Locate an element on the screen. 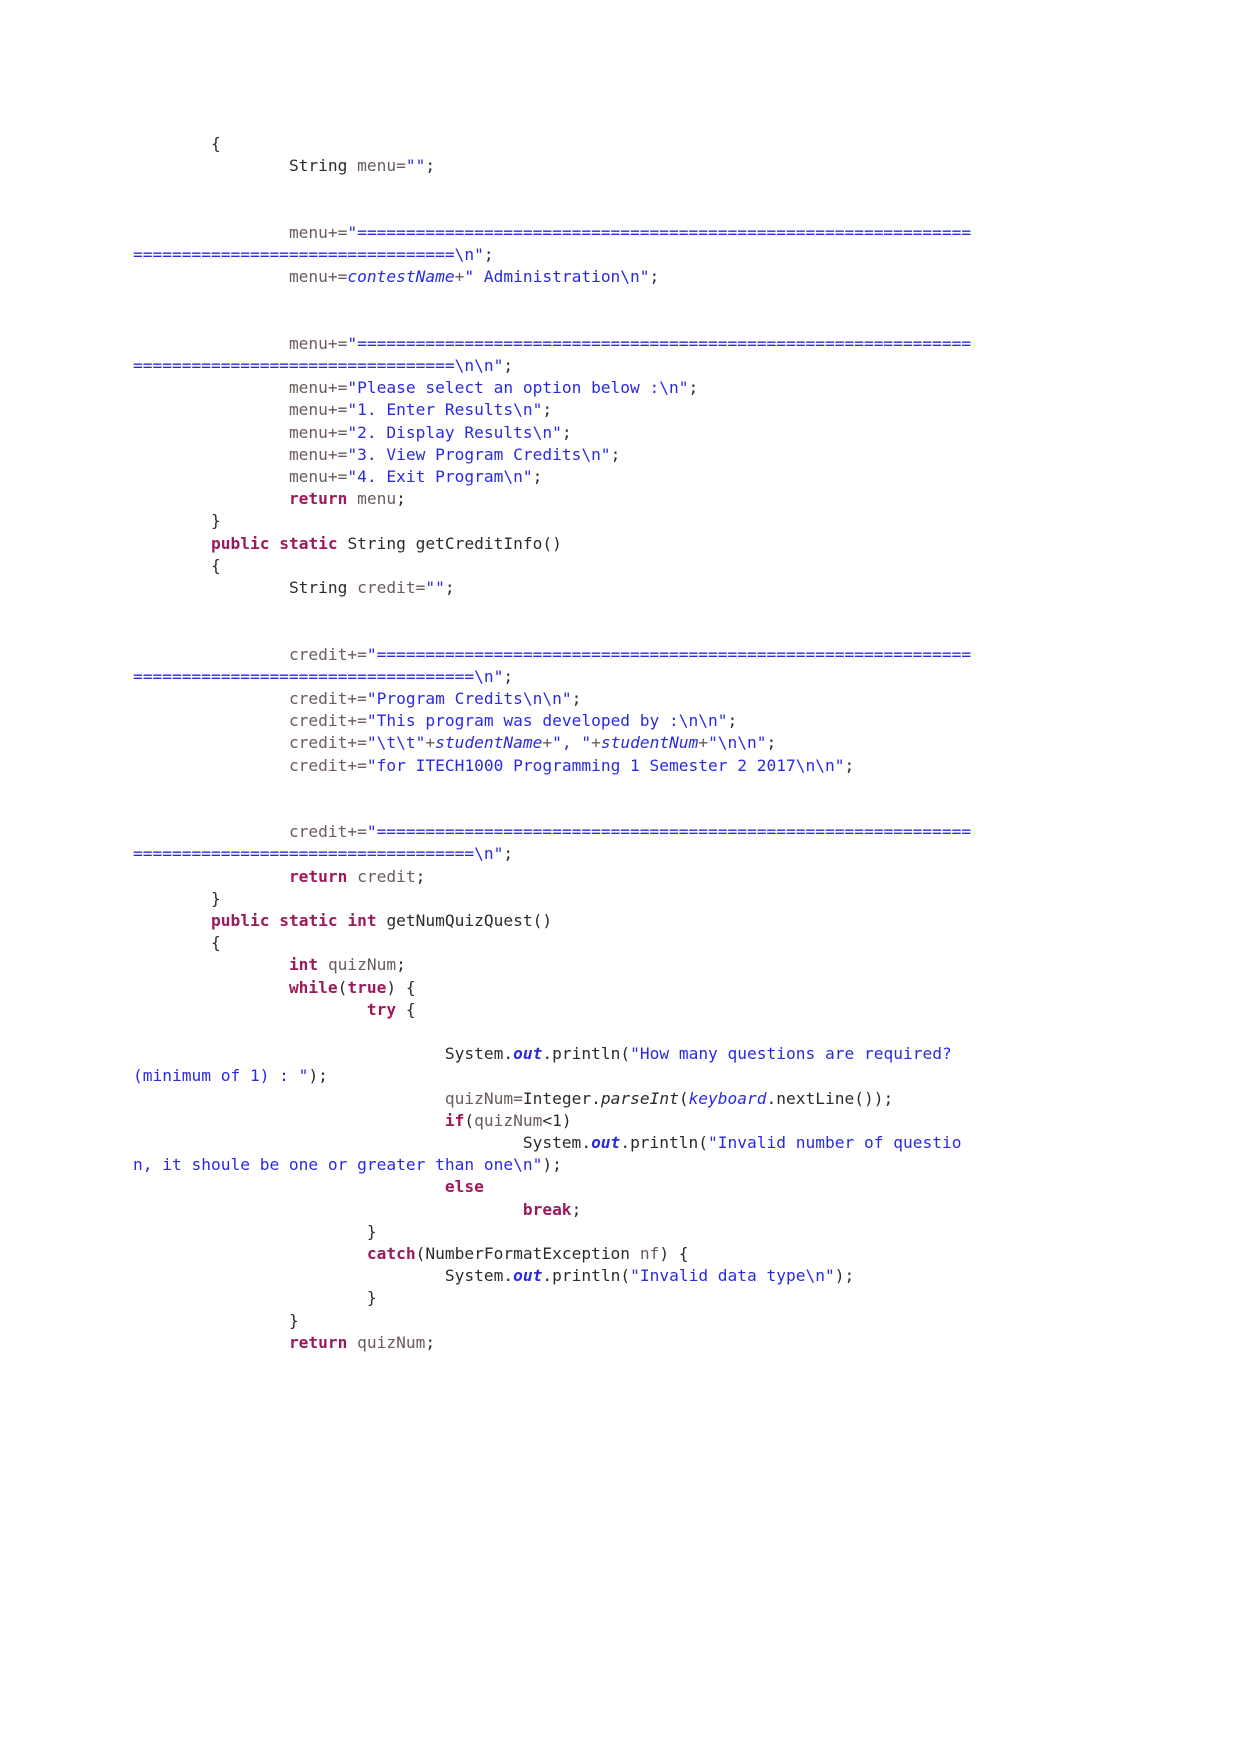  code-token: out is located at coordinates (606, 1142).